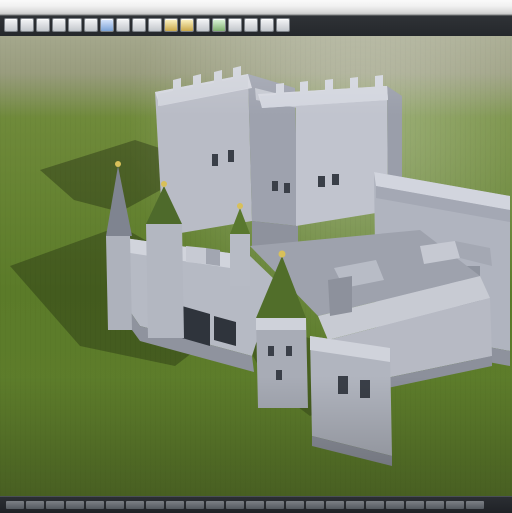 The width and height of the screenshot is (512, 513). What do you see at coordinates (107, 25) in the screenshot?
I see `select-button` at bounding box center [107, 25].